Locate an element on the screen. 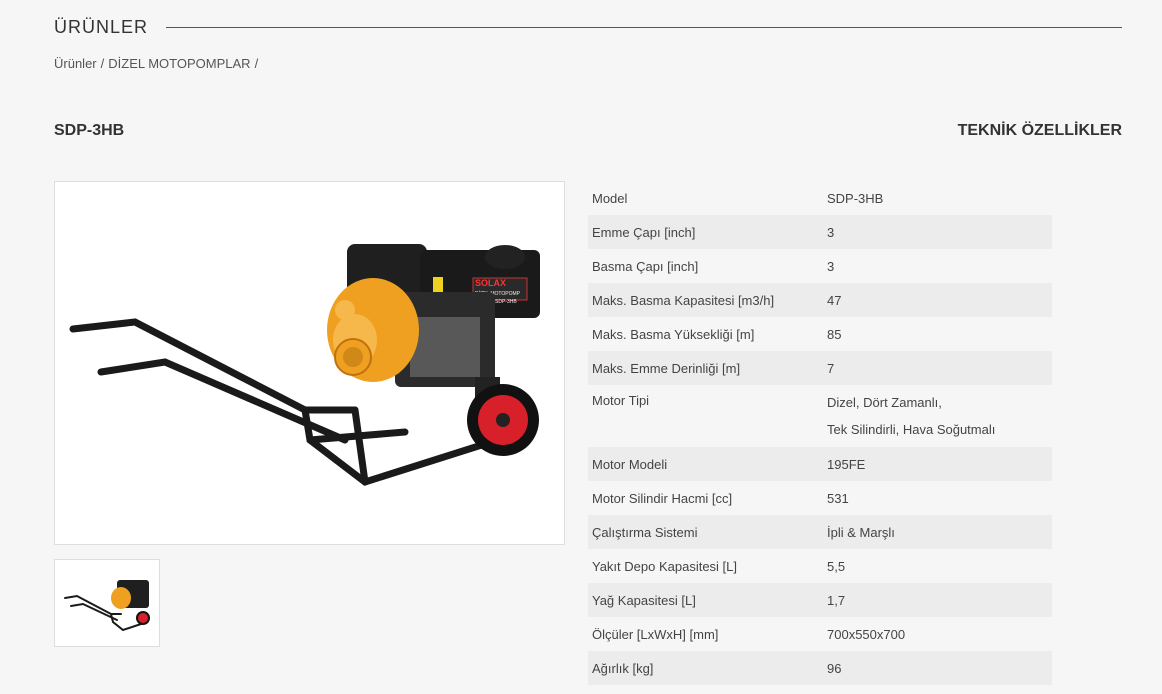  spec-row: Yağ Kapasitesi [L] 1,7 is located at coordinates (820, 600).